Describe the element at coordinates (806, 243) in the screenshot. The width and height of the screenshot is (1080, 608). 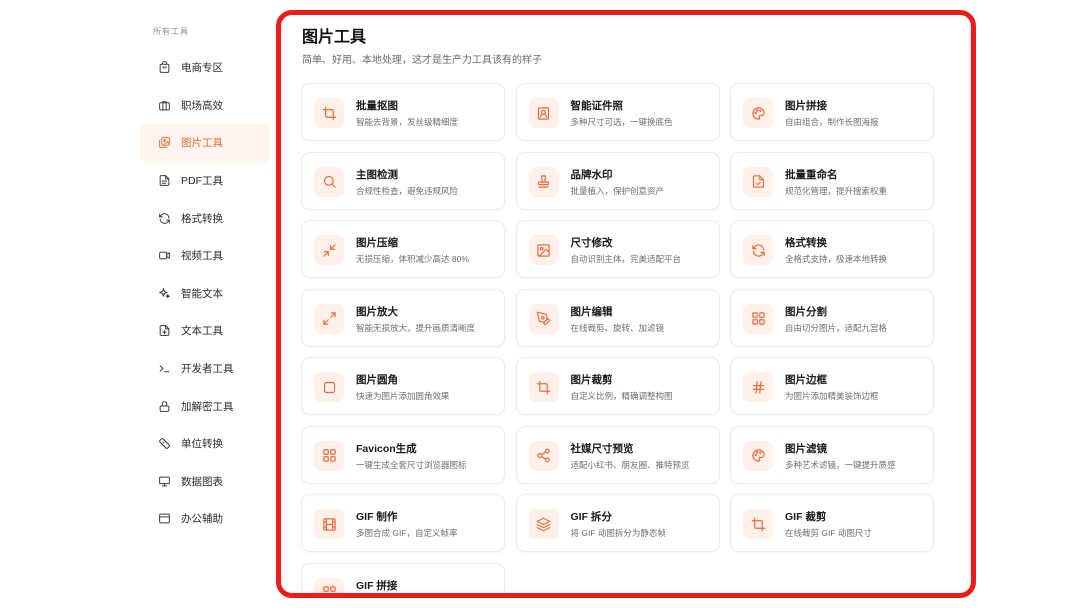
I see `tool-name: 格式转换` at that location.